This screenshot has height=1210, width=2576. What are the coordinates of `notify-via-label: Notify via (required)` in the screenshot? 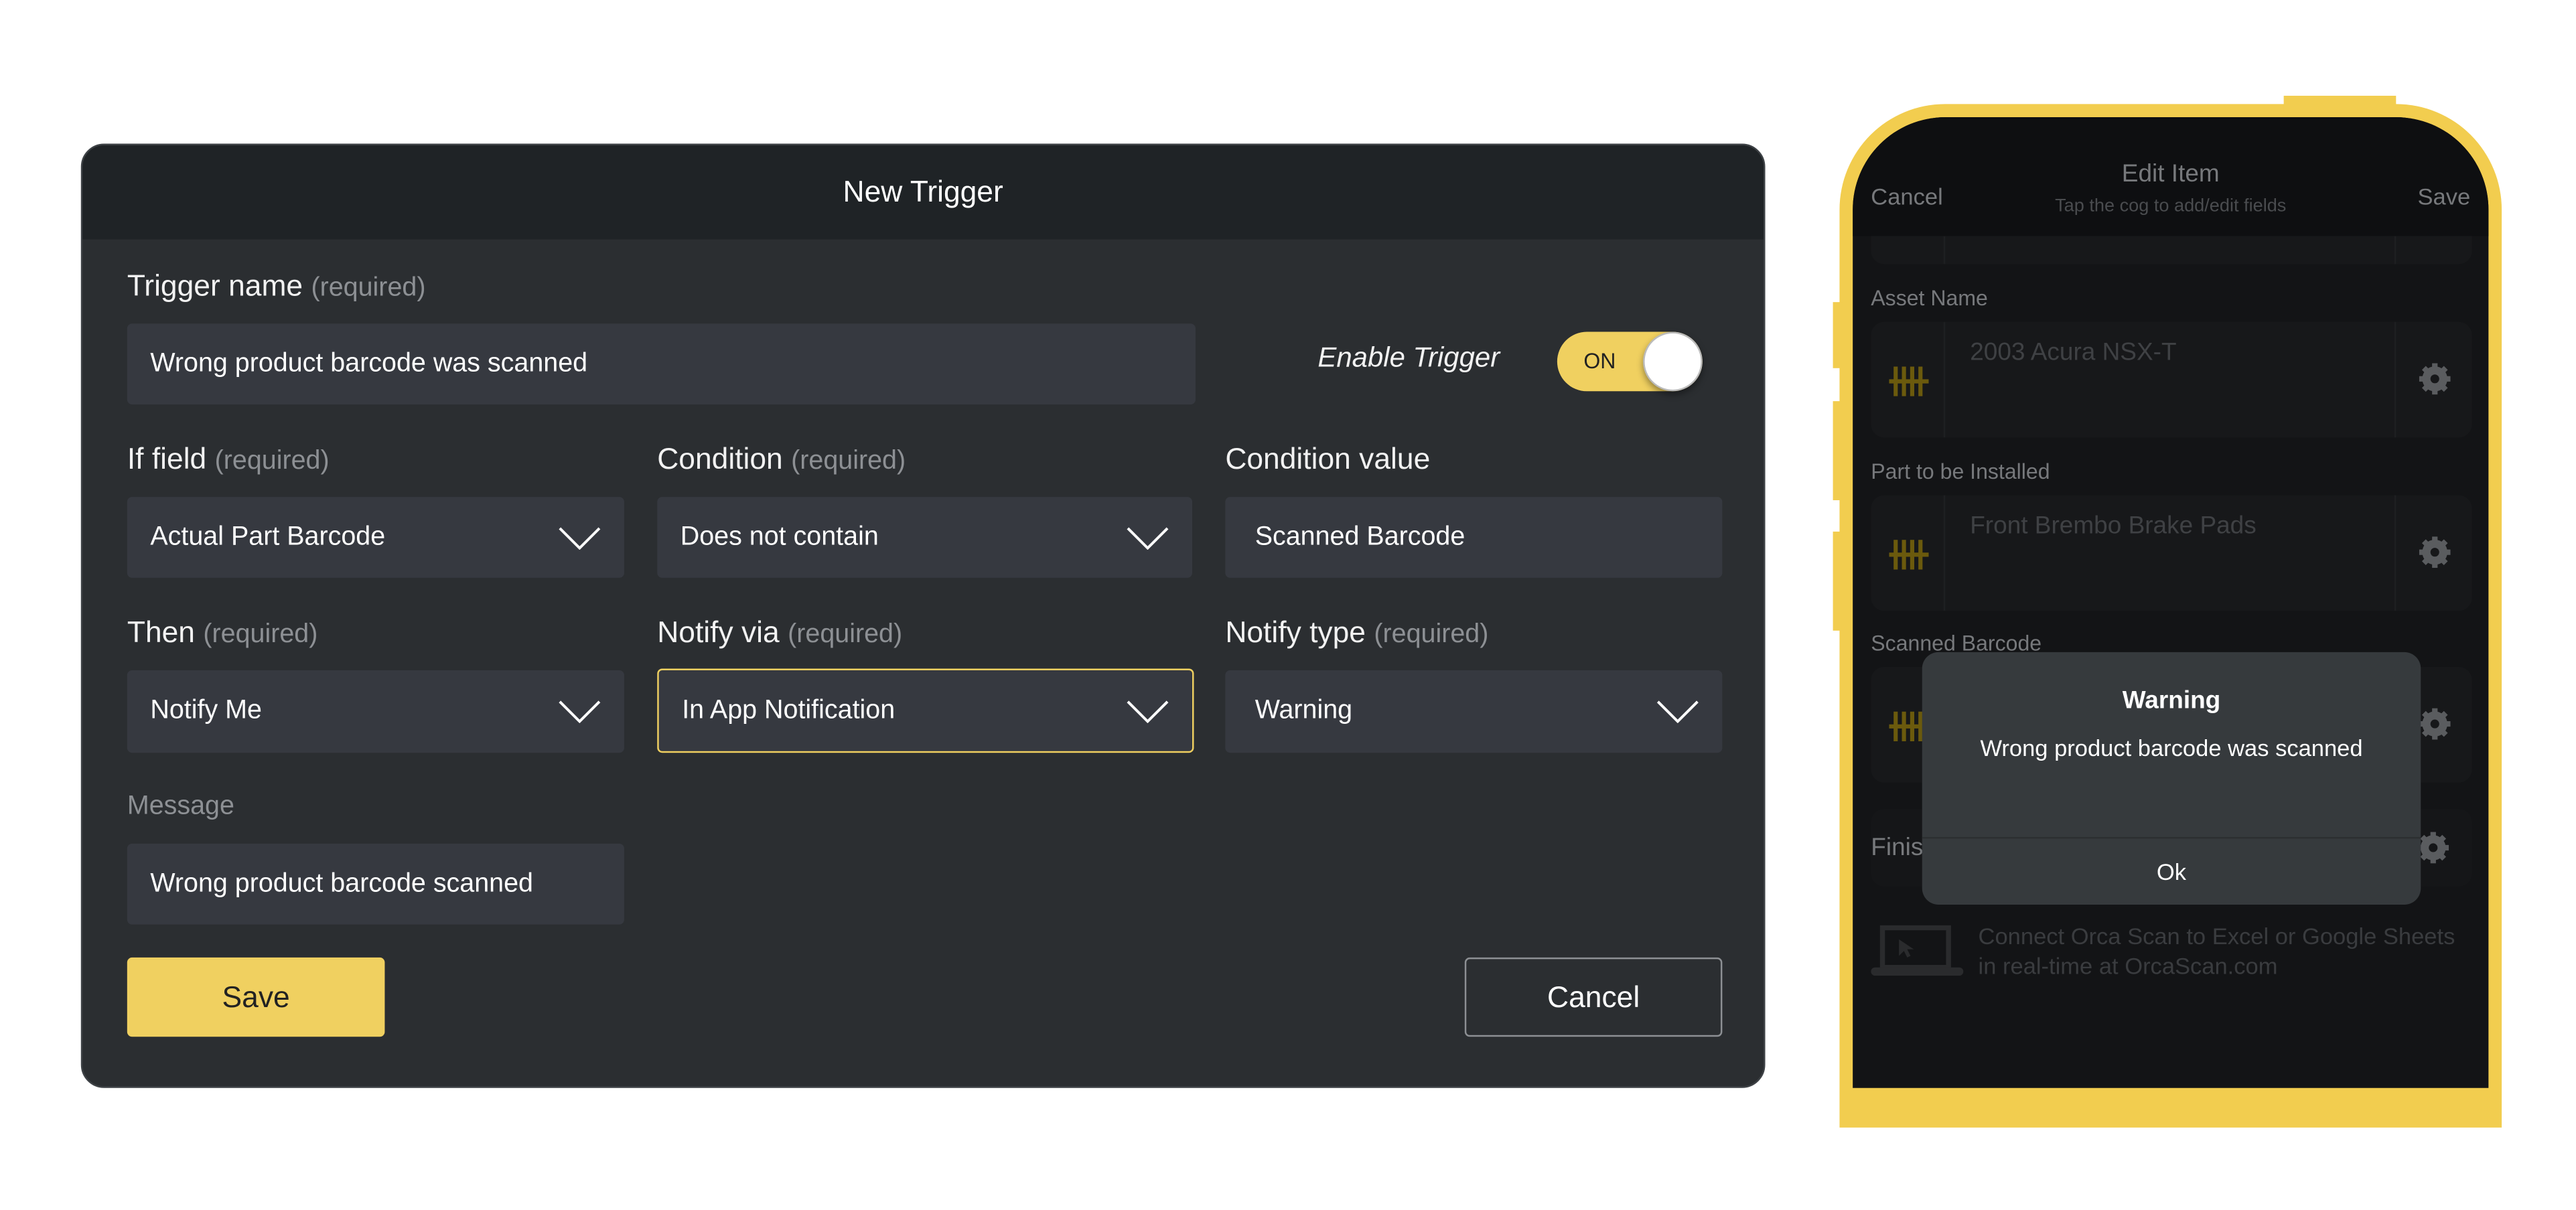 It's located at (780, 632).